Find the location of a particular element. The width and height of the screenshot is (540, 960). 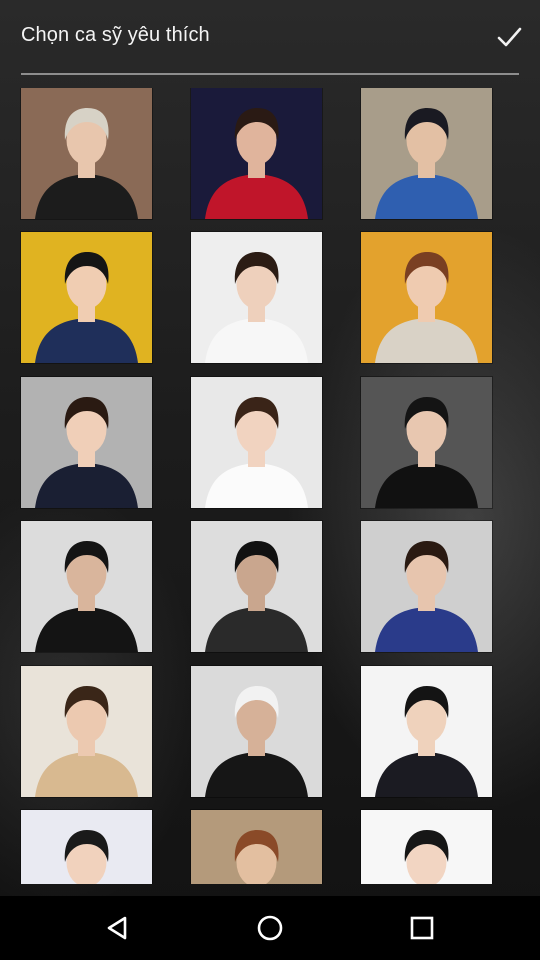

navigation-bar is located at coordinates (270, 928).